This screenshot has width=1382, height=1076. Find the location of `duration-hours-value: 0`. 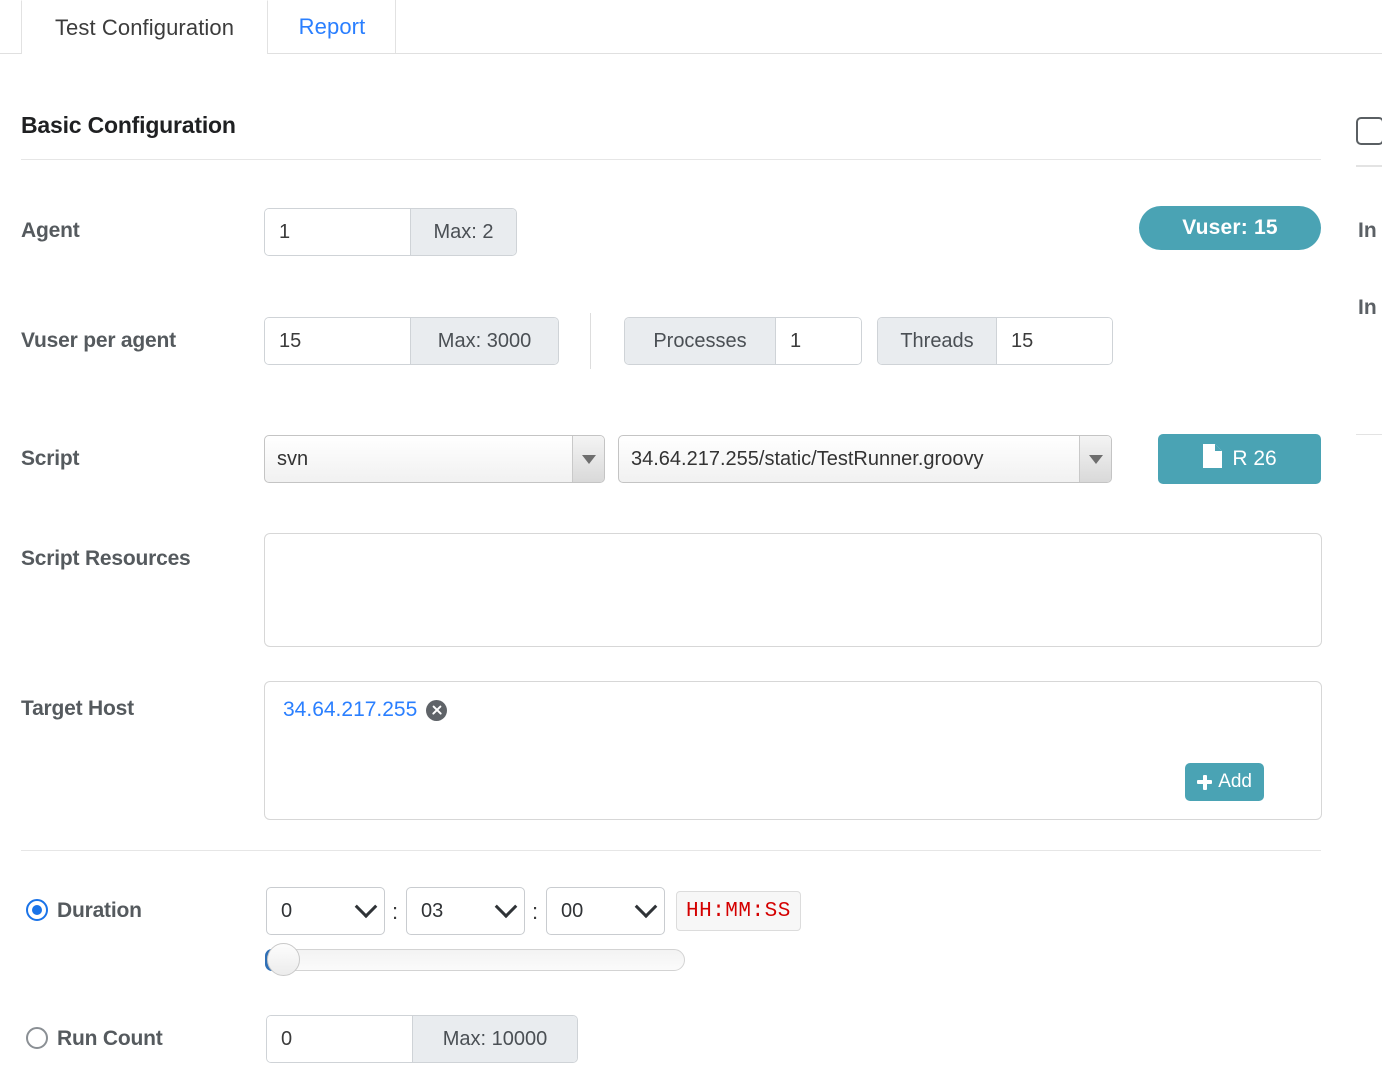

duration-hours-value: 0 is located at coordinates (287, 910).